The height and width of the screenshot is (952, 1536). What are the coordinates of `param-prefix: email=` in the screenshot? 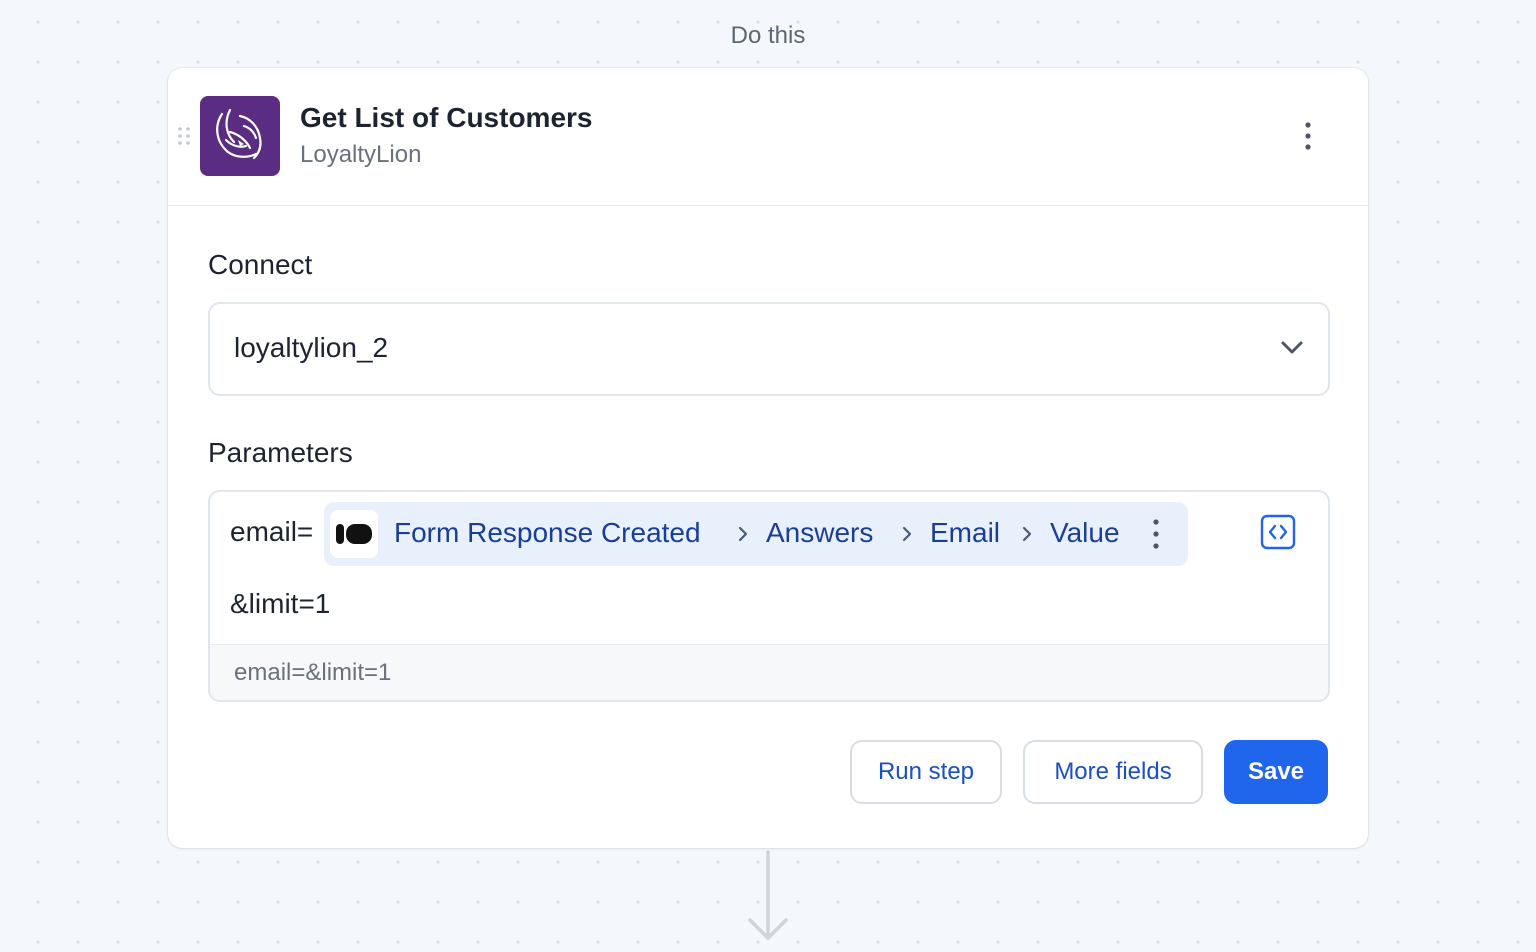 It's located at (272, 531).